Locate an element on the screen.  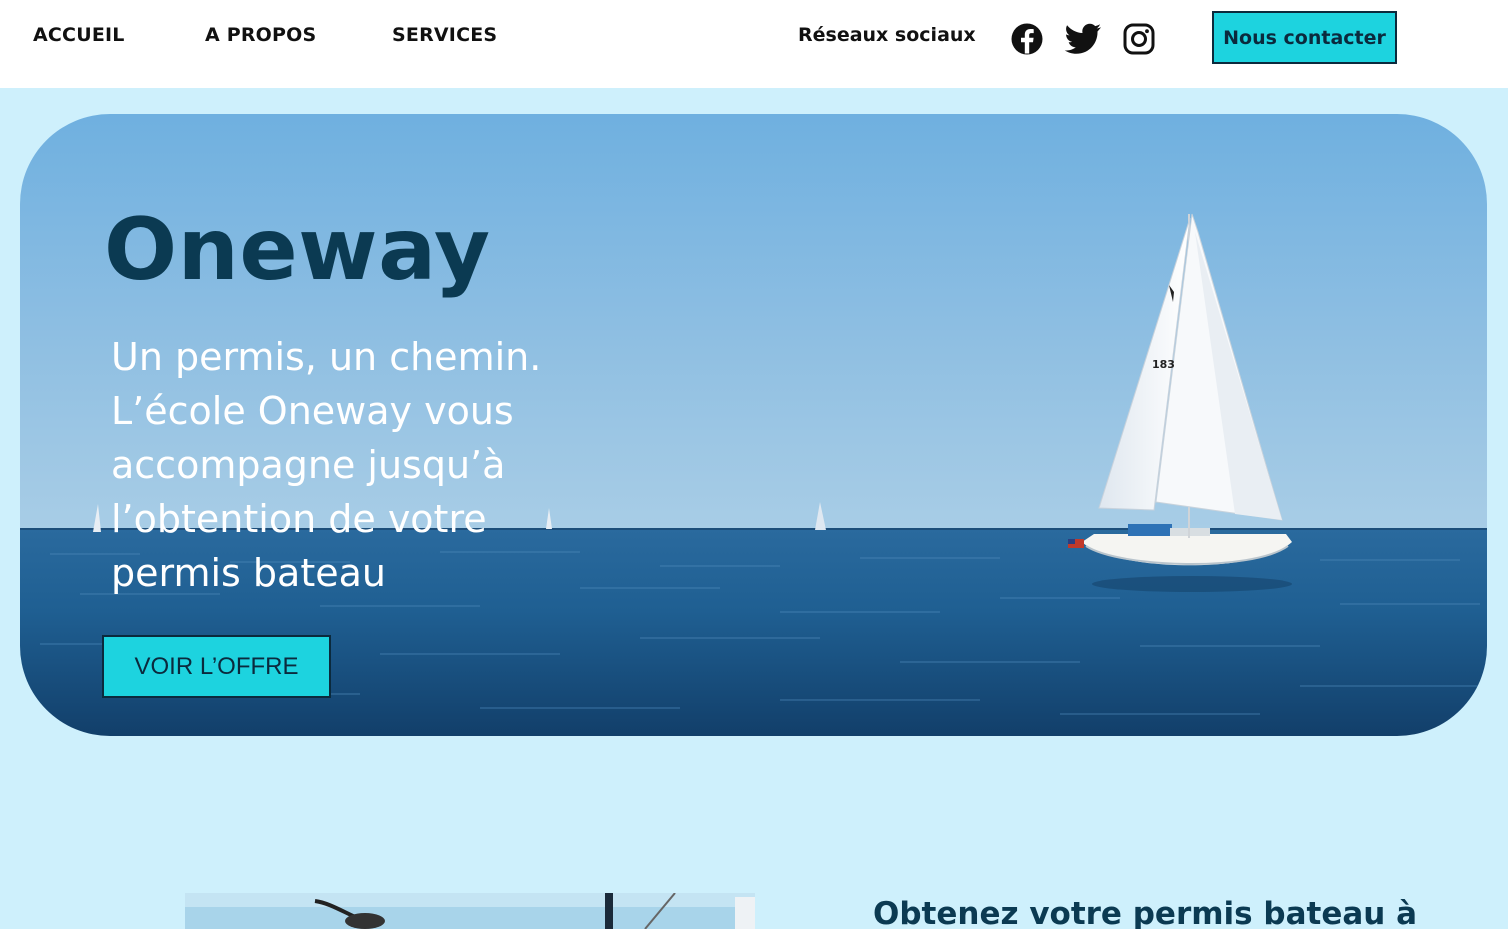
section-image is located at coordinates (470, 911).